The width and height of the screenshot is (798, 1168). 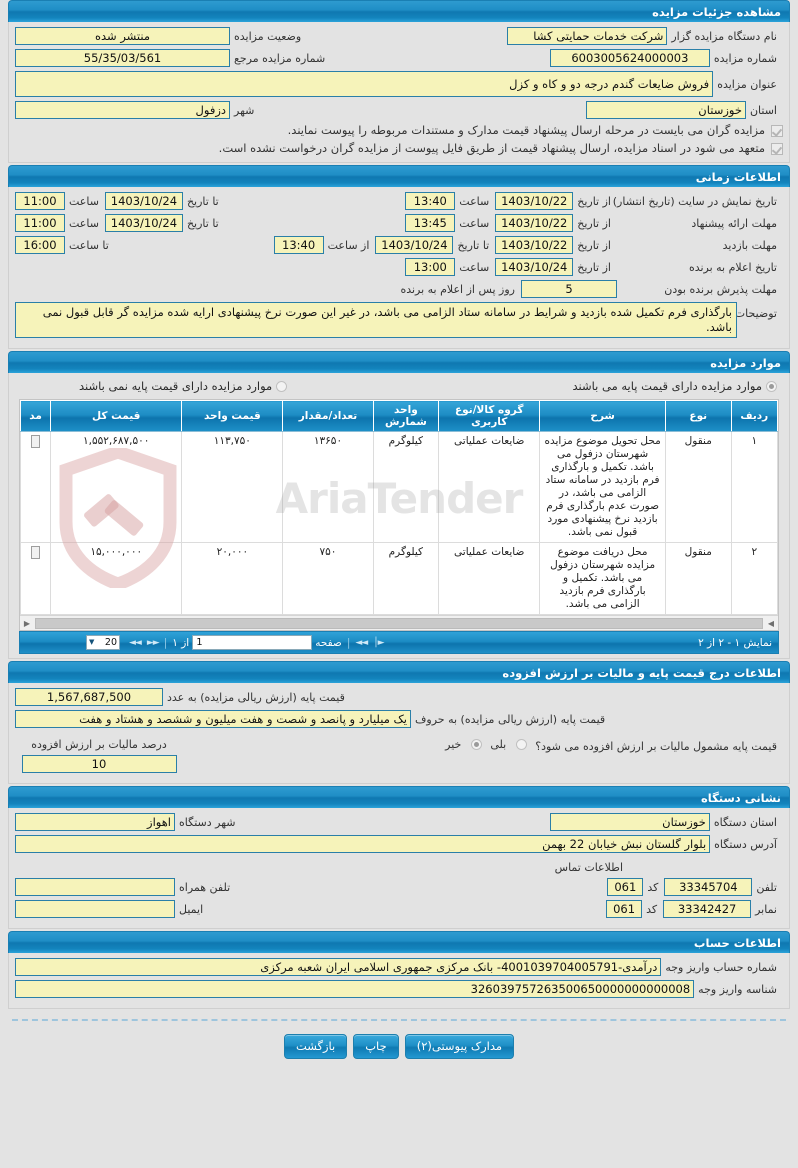 I want to click on field-ref-number: 55/35/03/561, so click(x=122, y=58).